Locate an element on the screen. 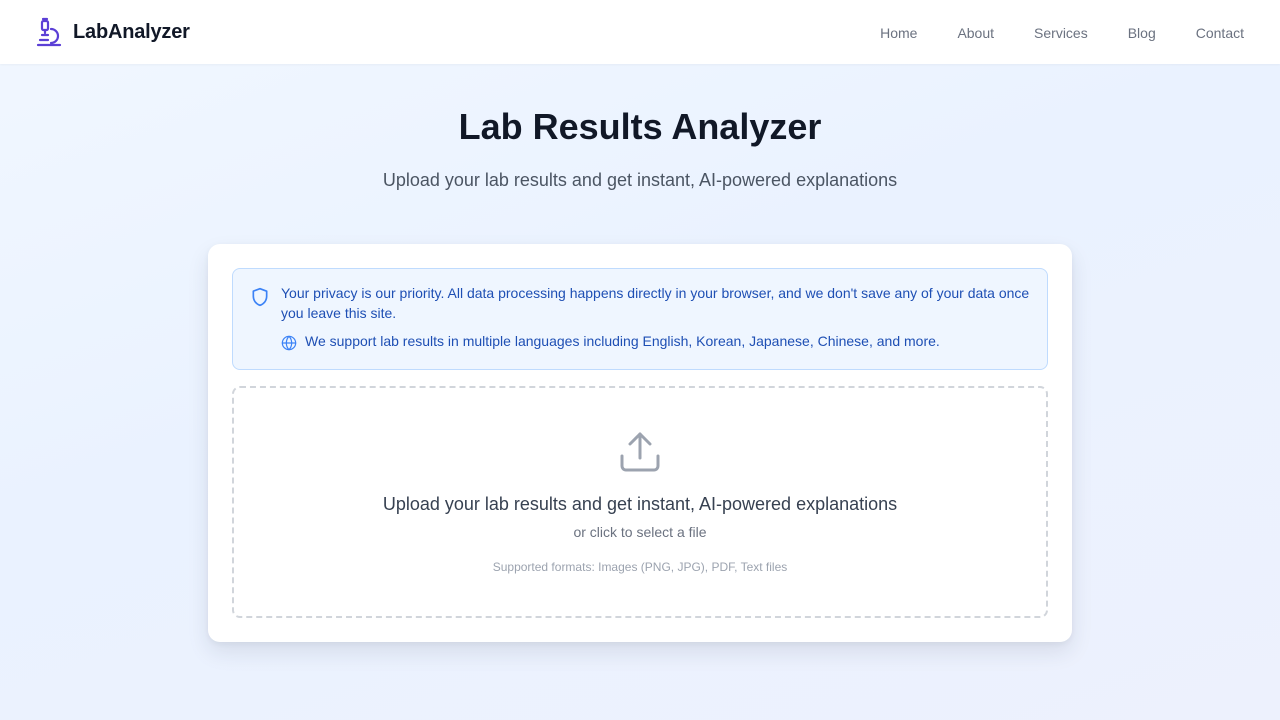 Image resolution: width=1280 pixels, height=720 pixels. main-nav: Home About Services Blog Contact is located at coordinates (1062, 32).